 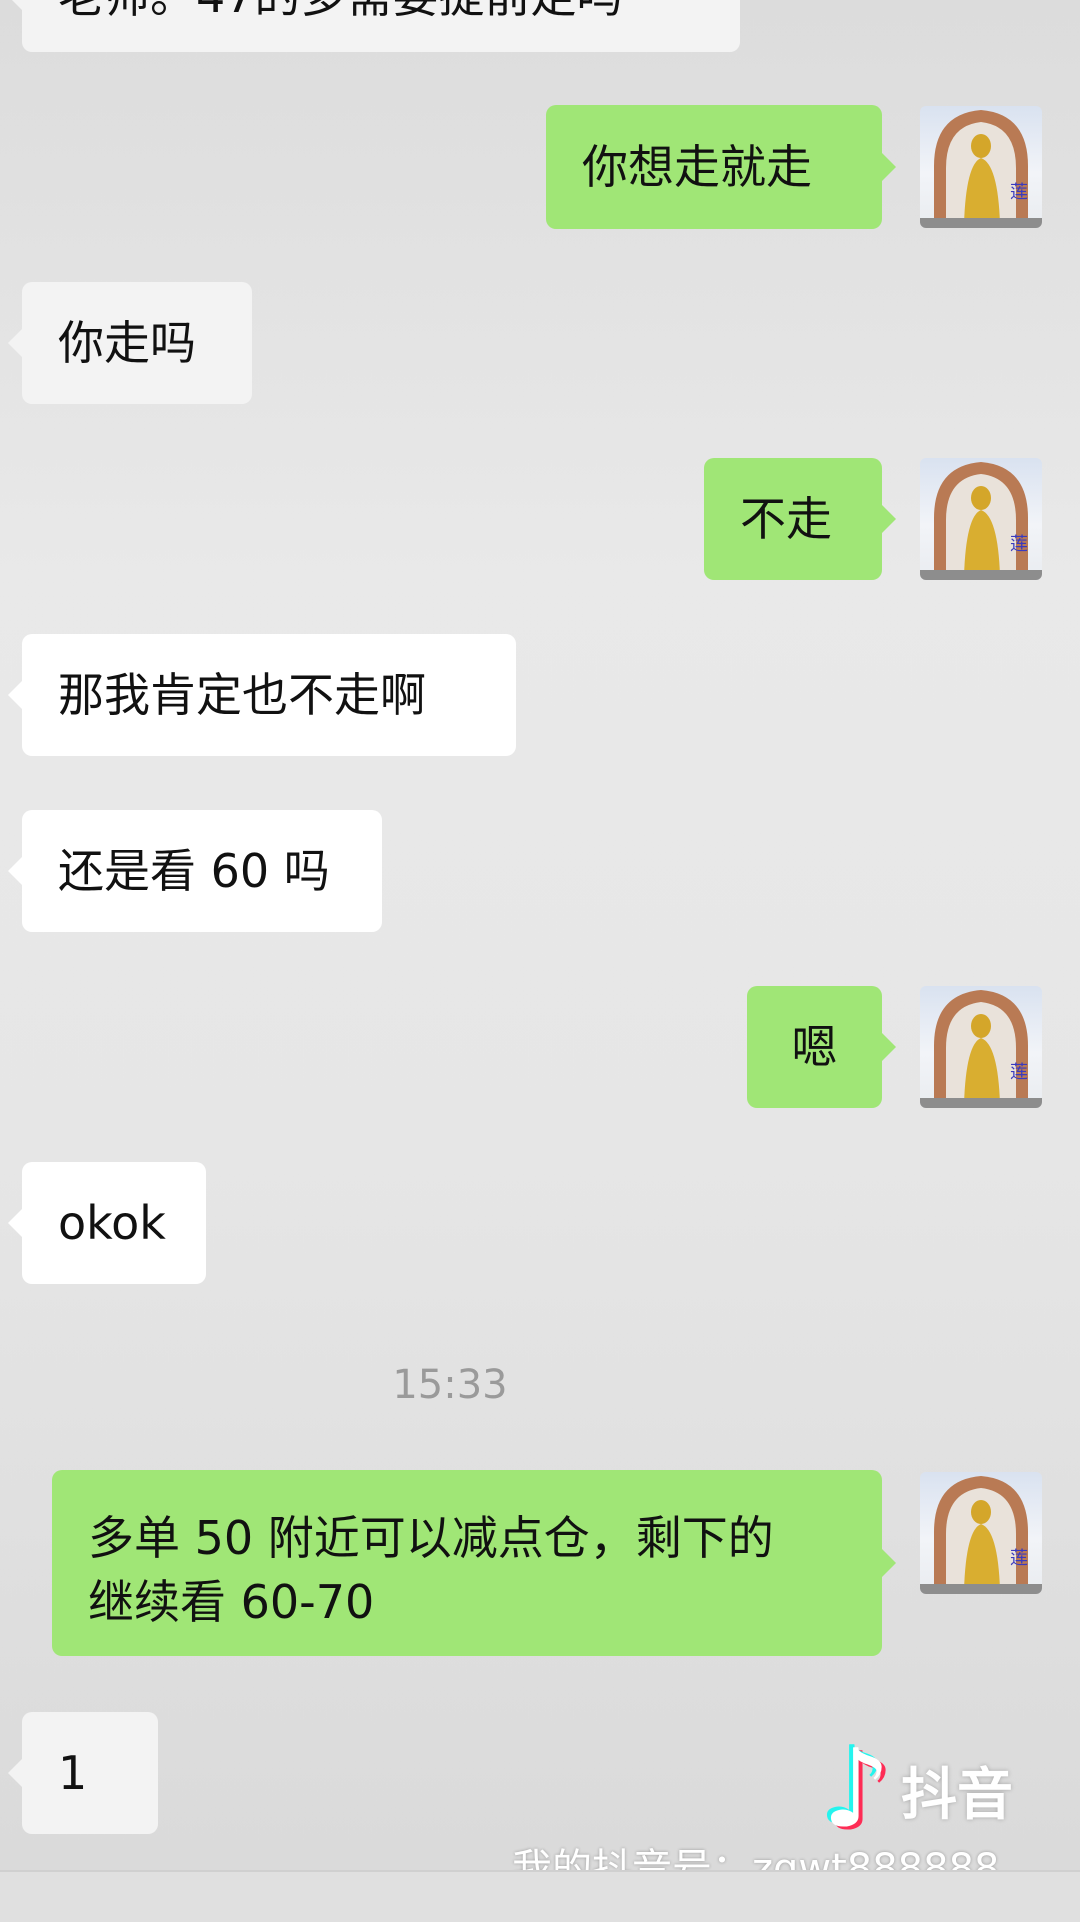 I want to click on message-text: 不走, so click(x=786, y=519).